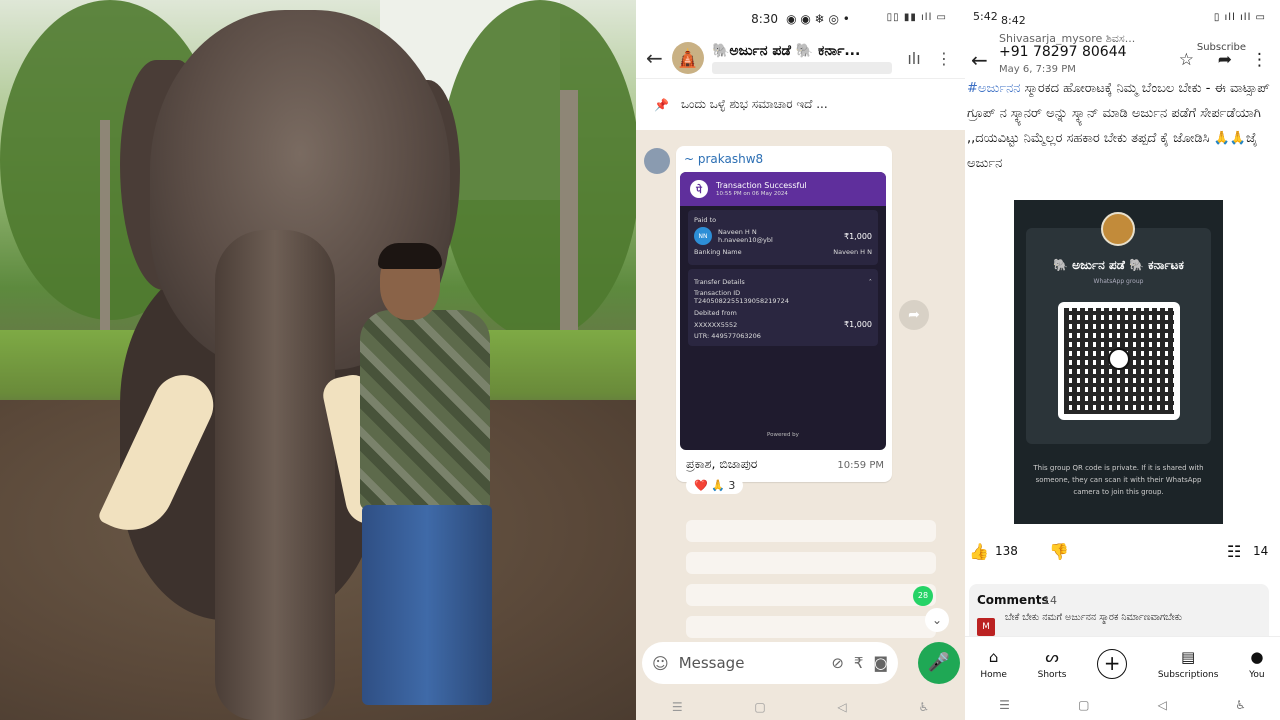 This screenshot has width=1280, height=720. I want to click on star-icon: ☆, so click(1186, 60).